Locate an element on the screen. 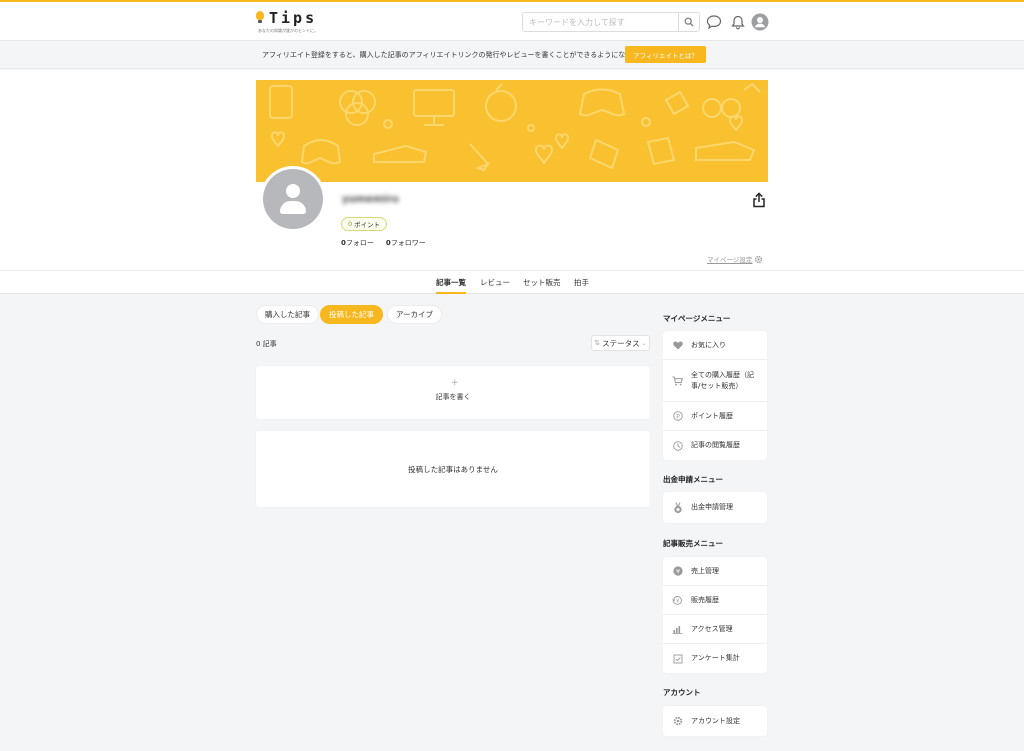 The height and width of the screenshot is (751, 1024). user-avatar-icon is located at coordinates (760, 22).